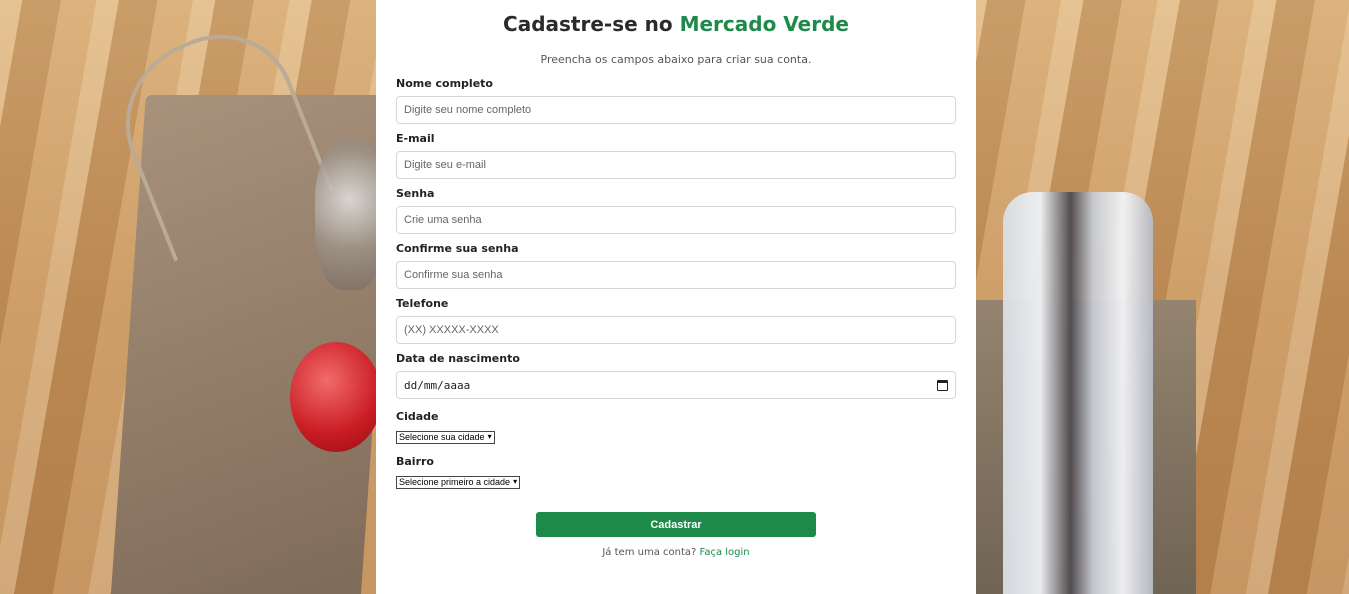  What do you see at coordinates (676, 24) in the screenshot?
I see `page-title: Cadastre-se no Mercado Verde` at bounding box center [676, 24].